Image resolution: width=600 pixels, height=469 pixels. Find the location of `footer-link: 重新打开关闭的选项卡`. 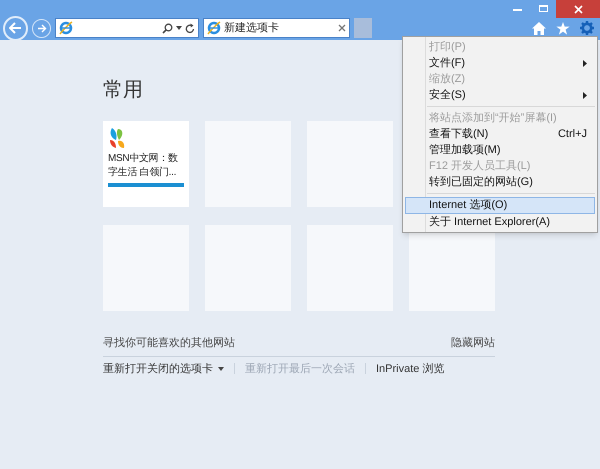

footer-link: 重新打开关闭的选项卡 is located at coordinates (158, 368).